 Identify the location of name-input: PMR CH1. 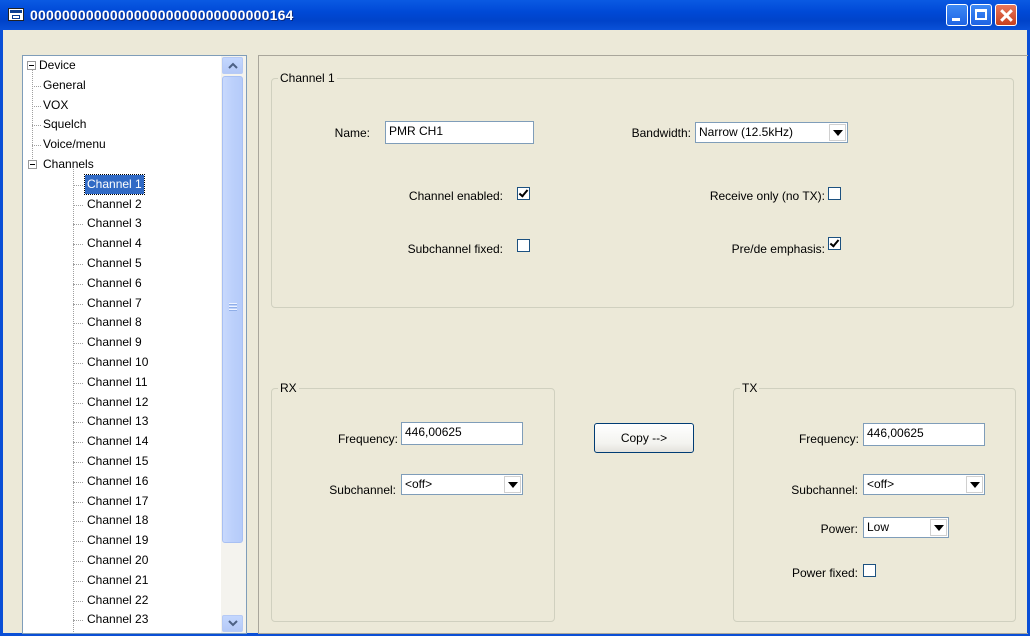
(459, 132).